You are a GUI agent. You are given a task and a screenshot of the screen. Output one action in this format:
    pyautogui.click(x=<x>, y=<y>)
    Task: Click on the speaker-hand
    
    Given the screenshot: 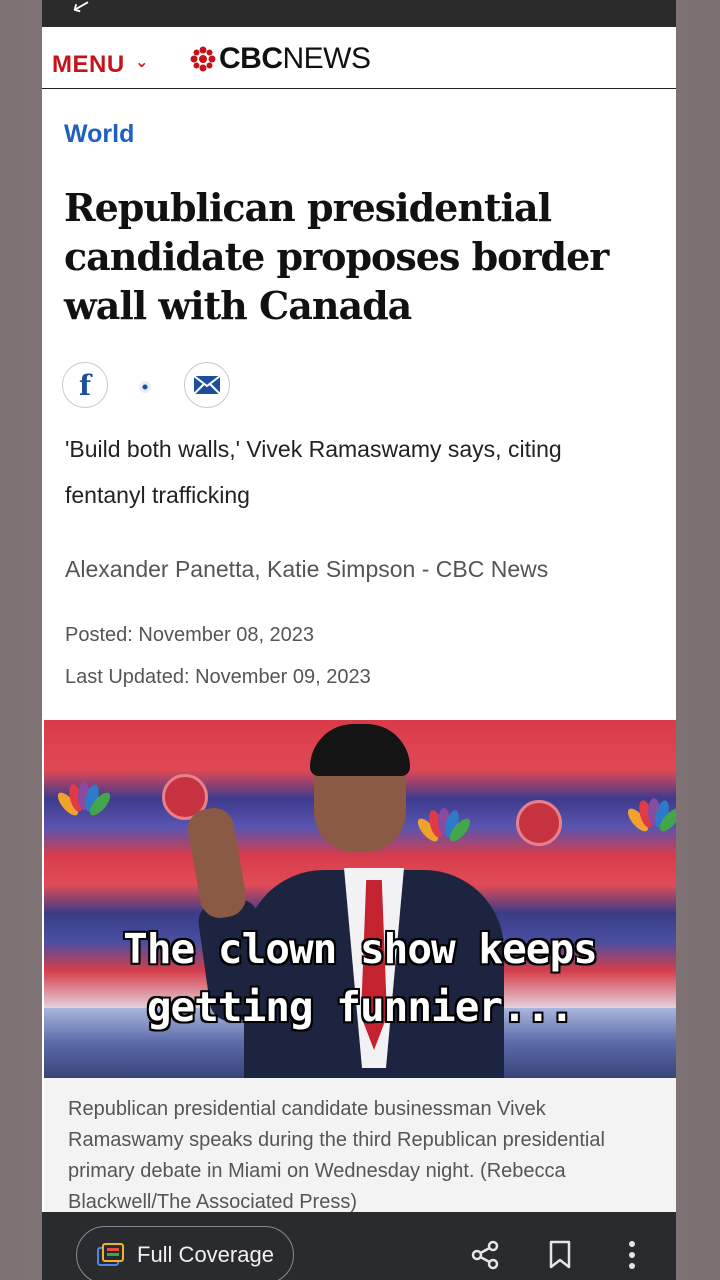 What is the action you would take?
    pyautogui.click(x=217, y=863)
    